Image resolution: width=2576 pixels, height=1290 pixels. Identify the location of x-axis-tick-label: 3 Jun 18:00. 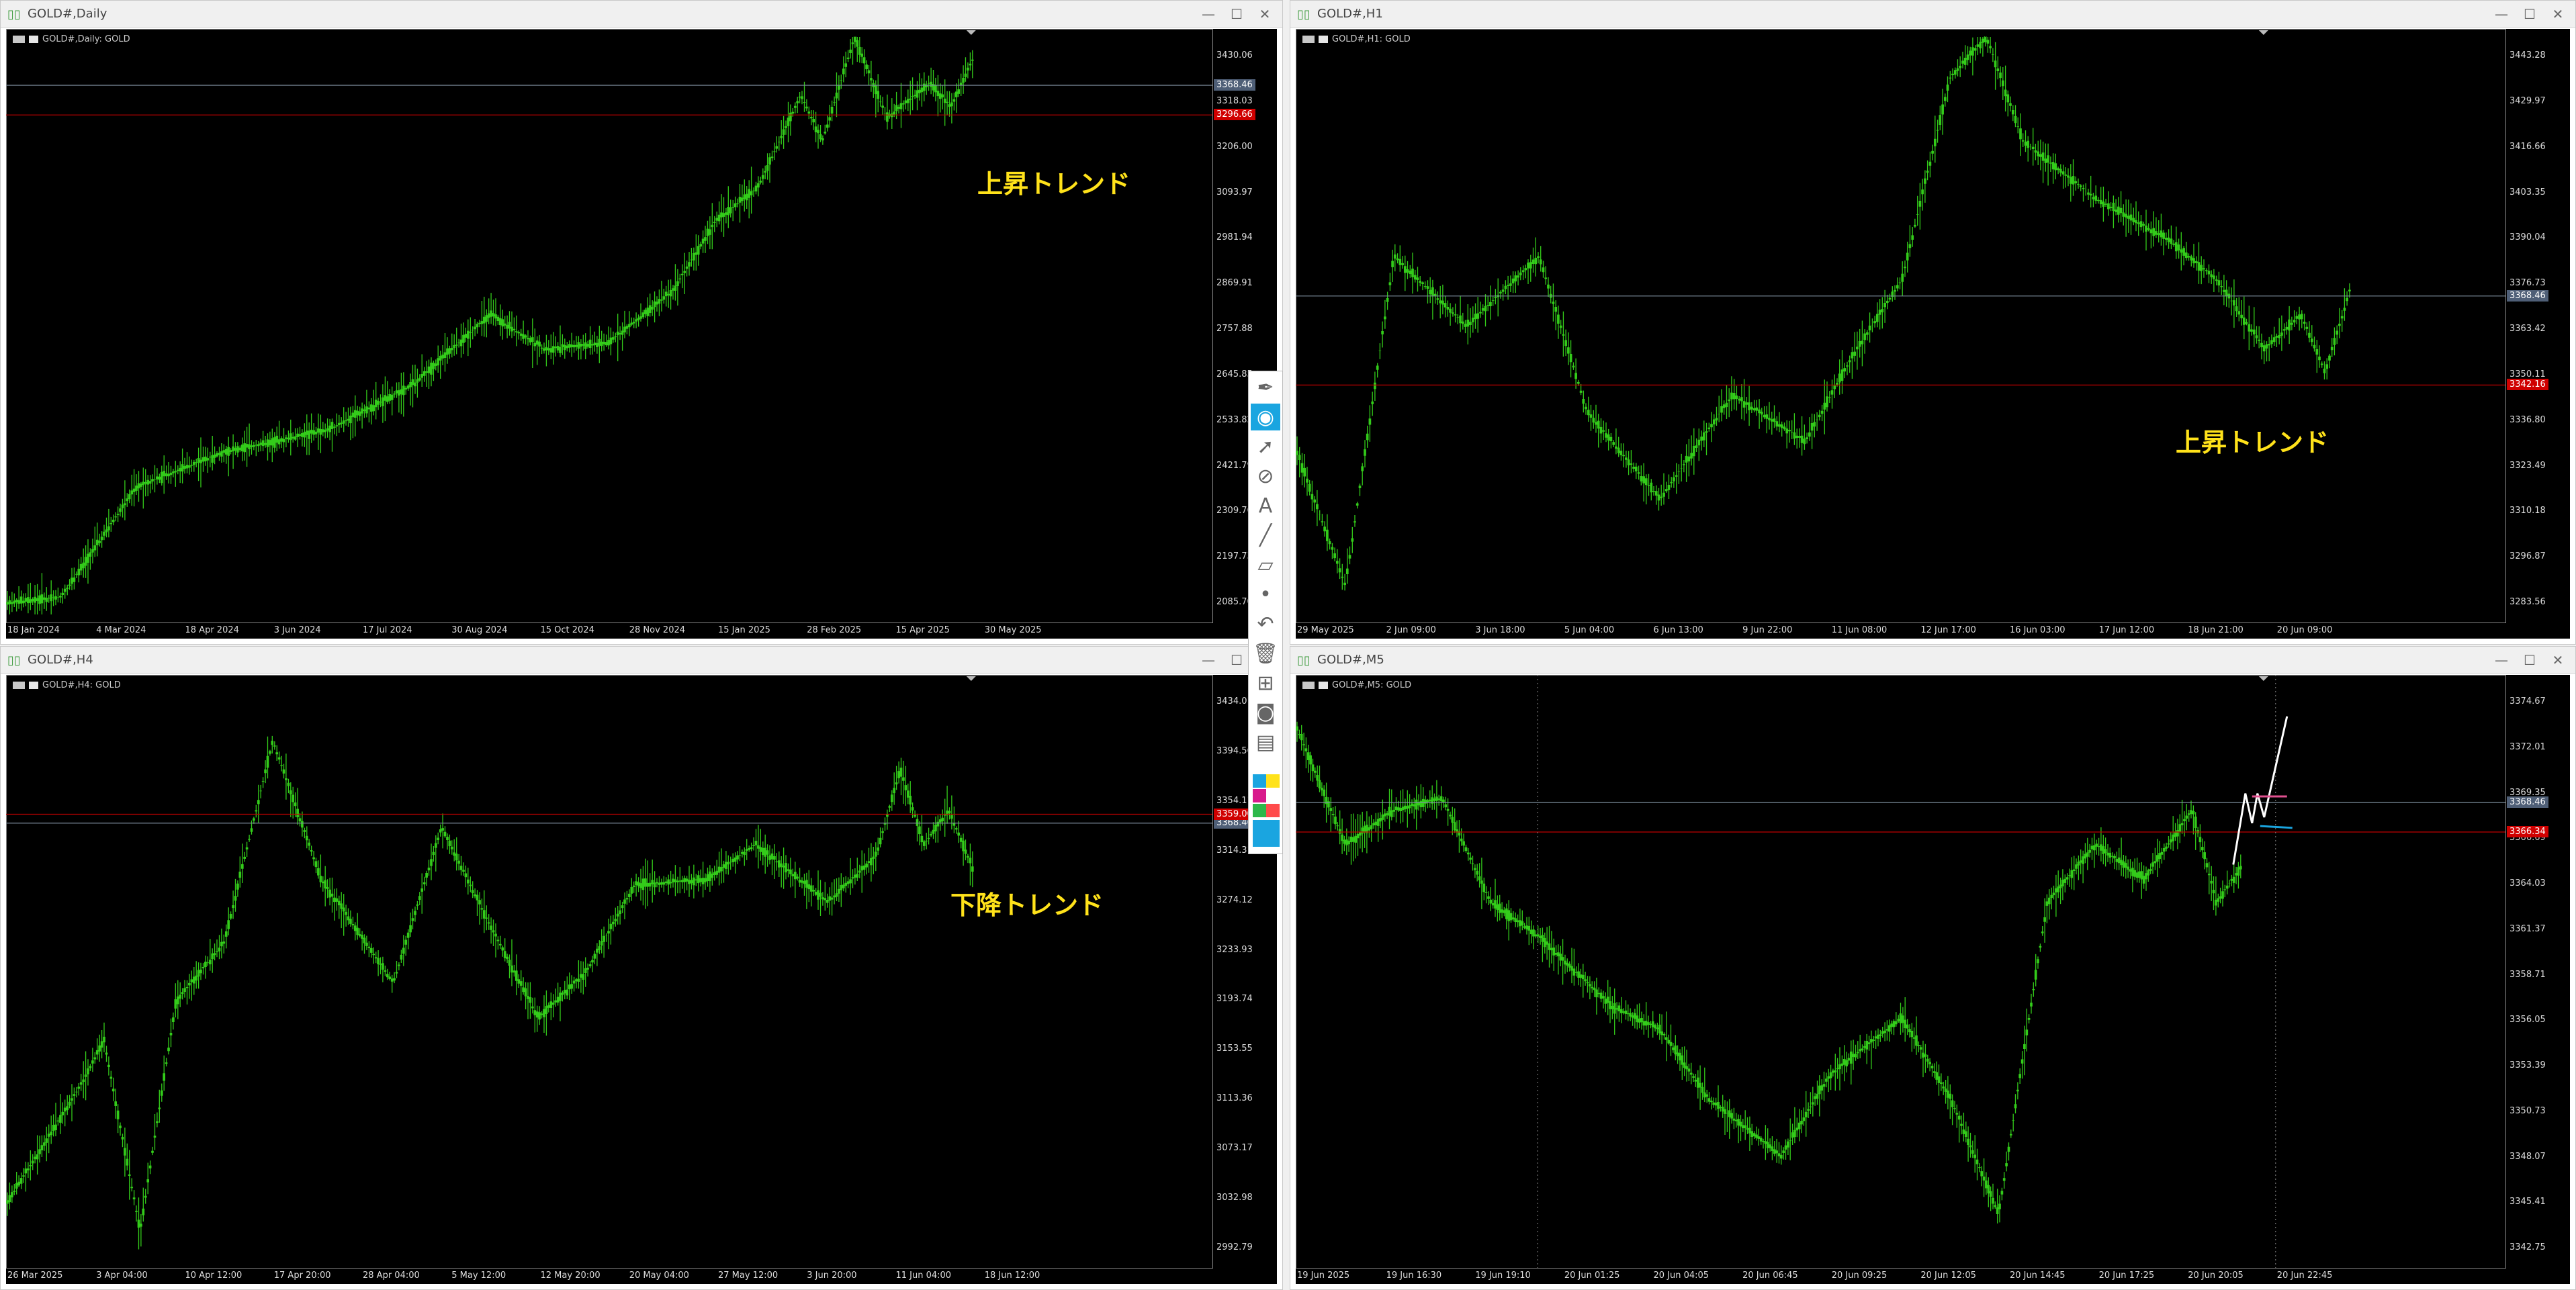
(1500, 630).